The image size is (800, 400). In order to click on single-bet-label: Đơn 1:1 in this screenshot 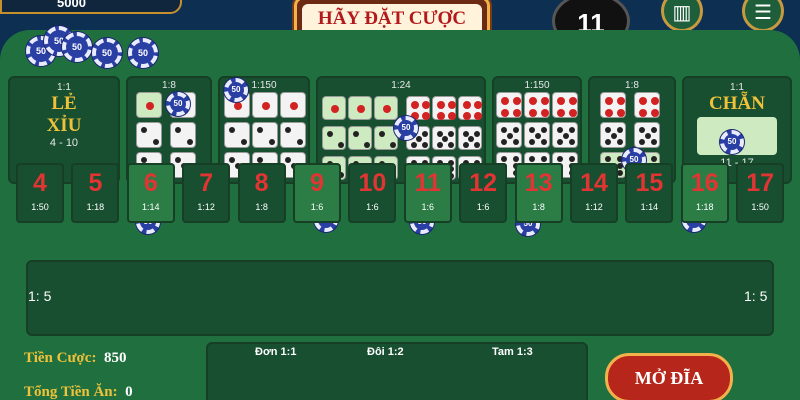, I will do `click(276, 352)`.